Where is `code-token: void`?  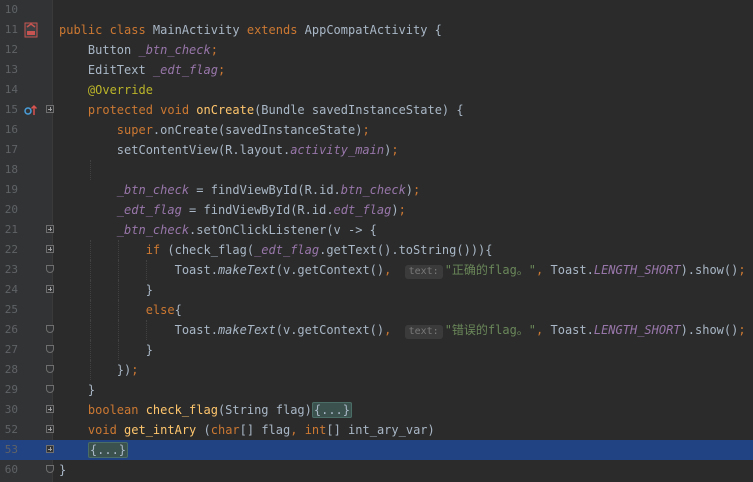
code-token: void is located at coordinates (92, 430).